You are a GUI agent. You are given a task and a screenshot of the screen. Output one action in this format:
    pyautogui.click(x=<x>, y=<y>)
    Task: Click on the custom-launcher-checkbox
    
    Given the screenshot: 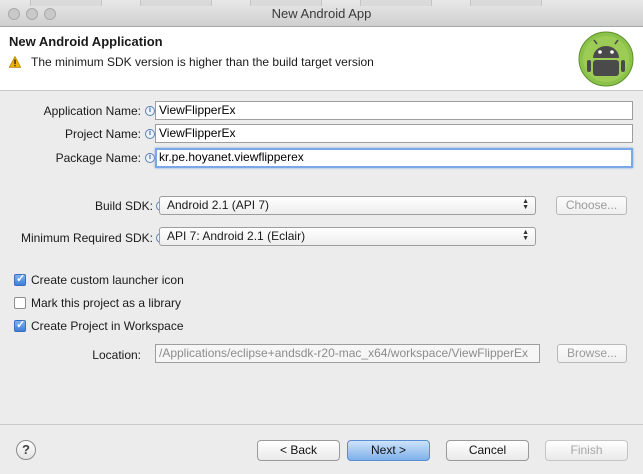 What is the action you would take?
    pyautogui.click(x=20, y=279)
    